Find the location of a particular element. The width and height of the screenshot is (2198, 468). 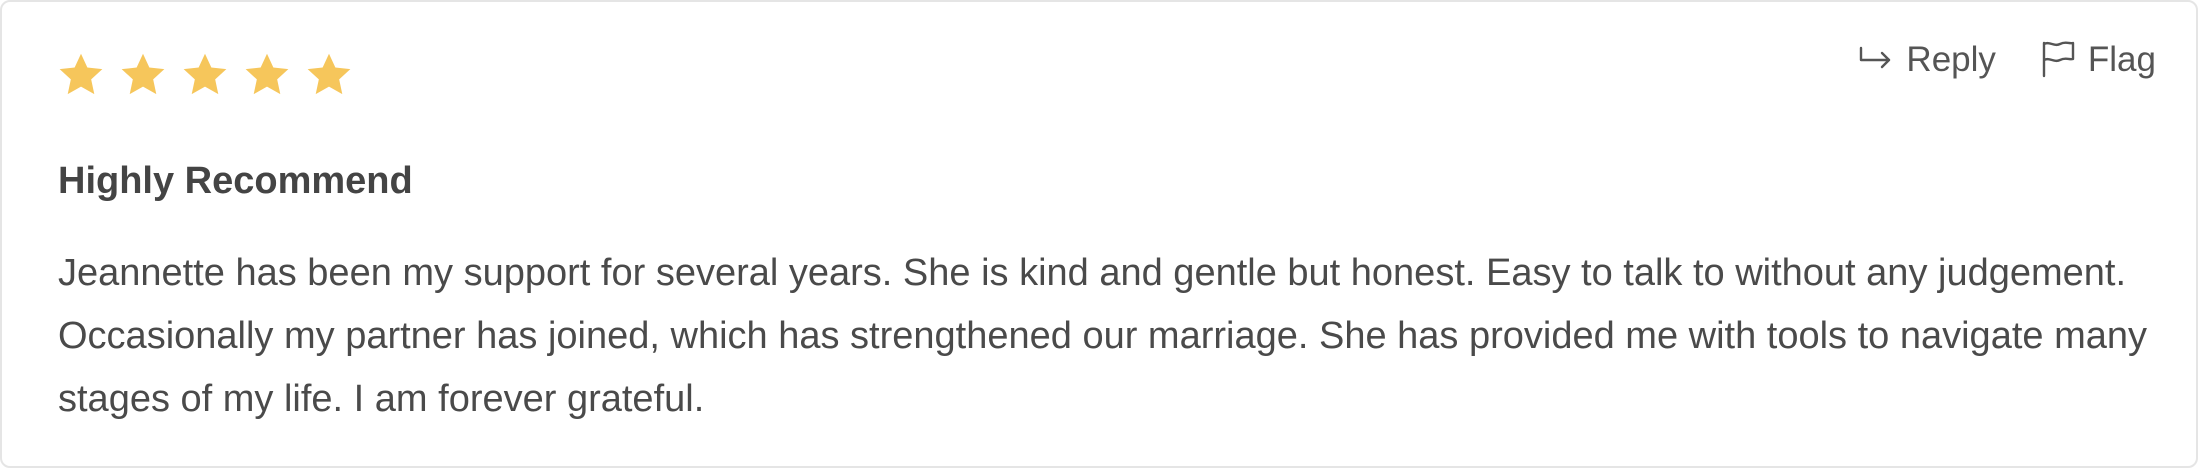

reply-label: Reply is located at coordinates (1951, 59).